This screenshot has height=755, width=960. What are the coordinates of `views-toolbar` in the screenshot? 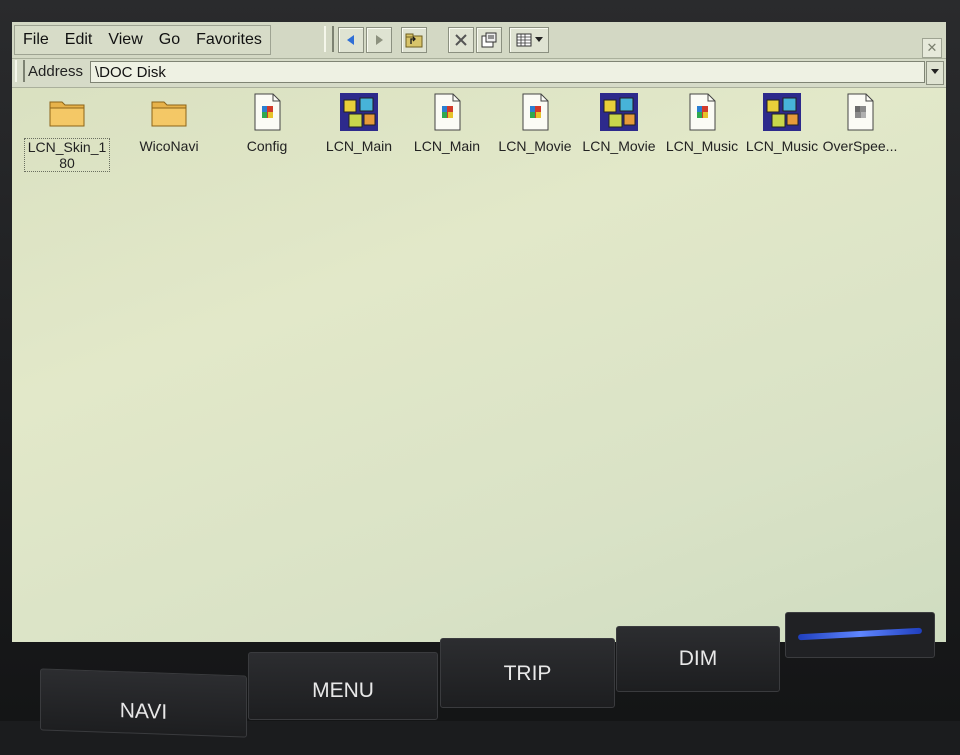 It's located at (529, 40).